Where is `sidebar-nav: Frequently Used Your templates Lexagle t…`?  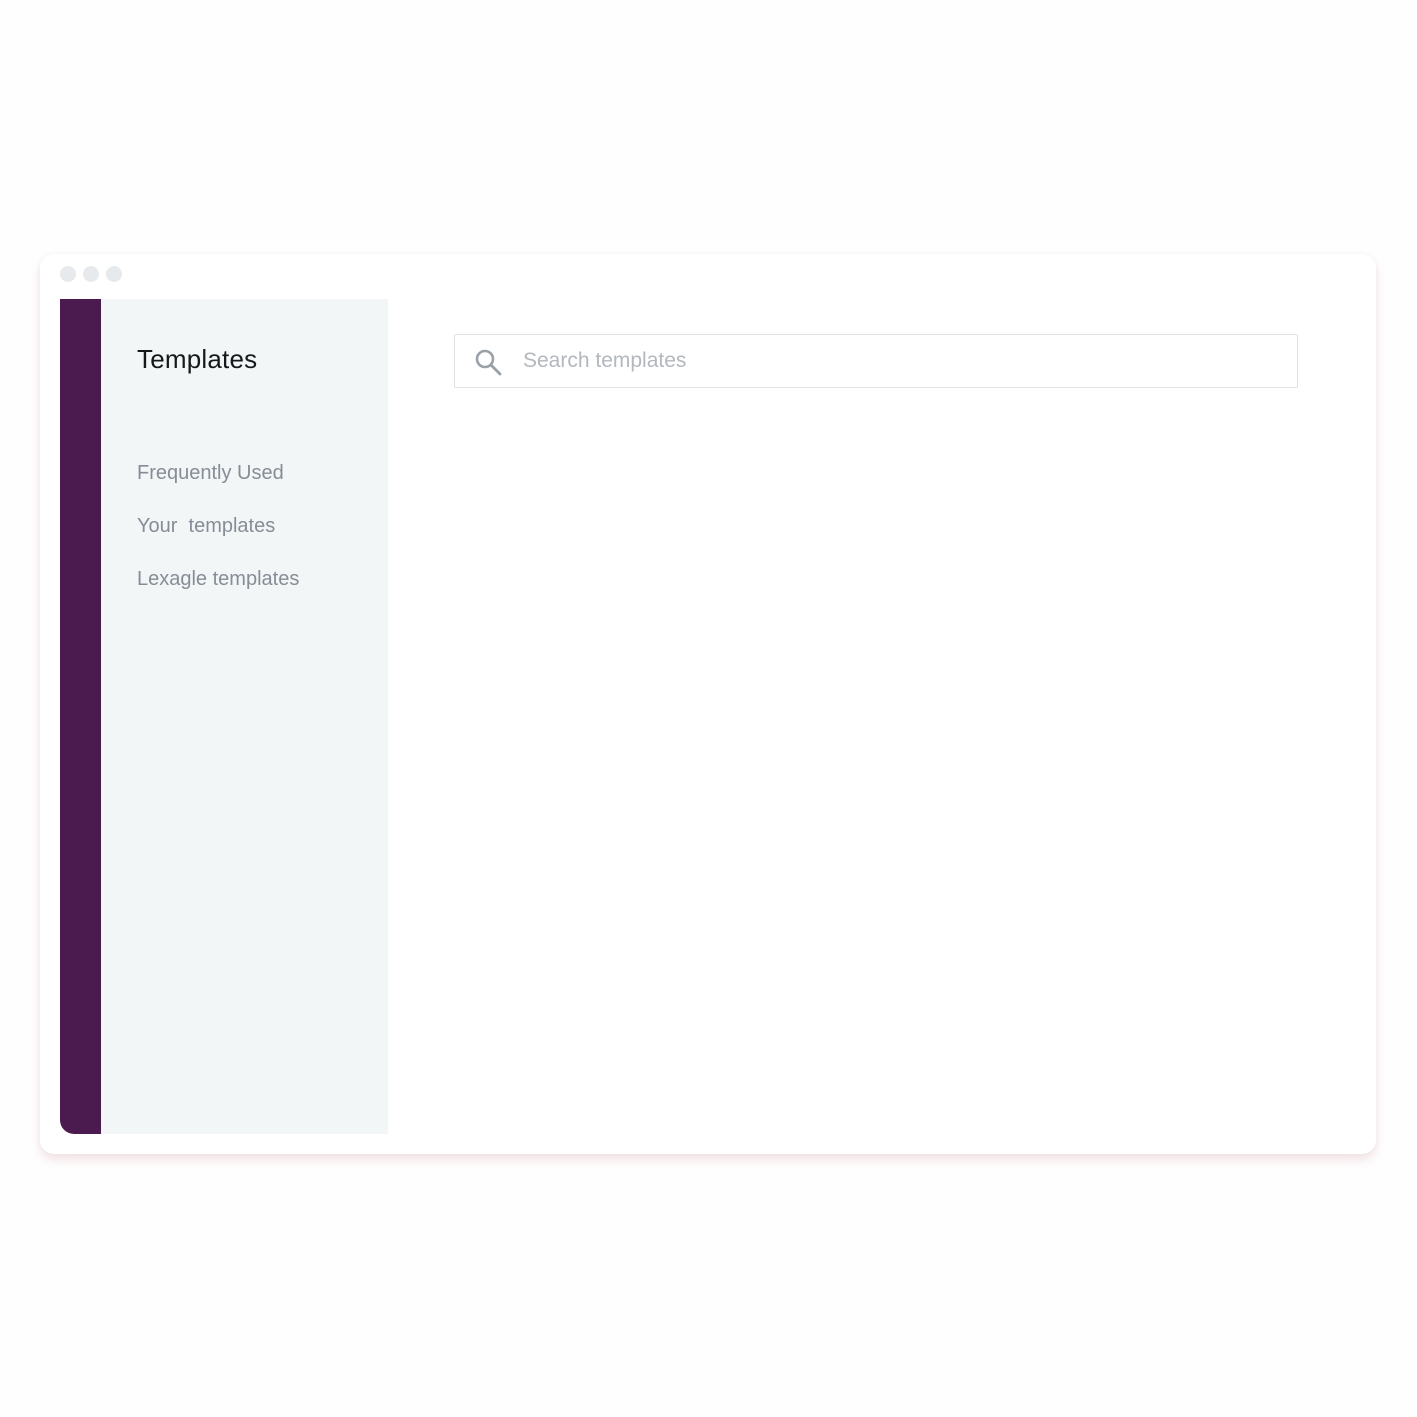
sidebar-nav: Frequently Used Your templates Lexagle t… is located at coordinates (218, 538).